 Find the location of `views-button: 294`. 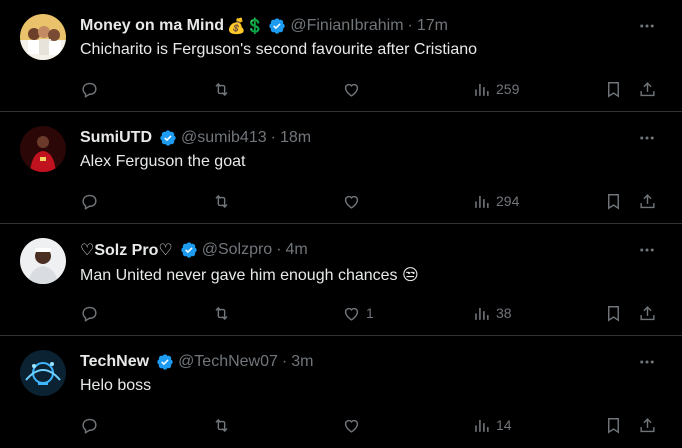

views-button: 294 is located at coordinates (495, 201).